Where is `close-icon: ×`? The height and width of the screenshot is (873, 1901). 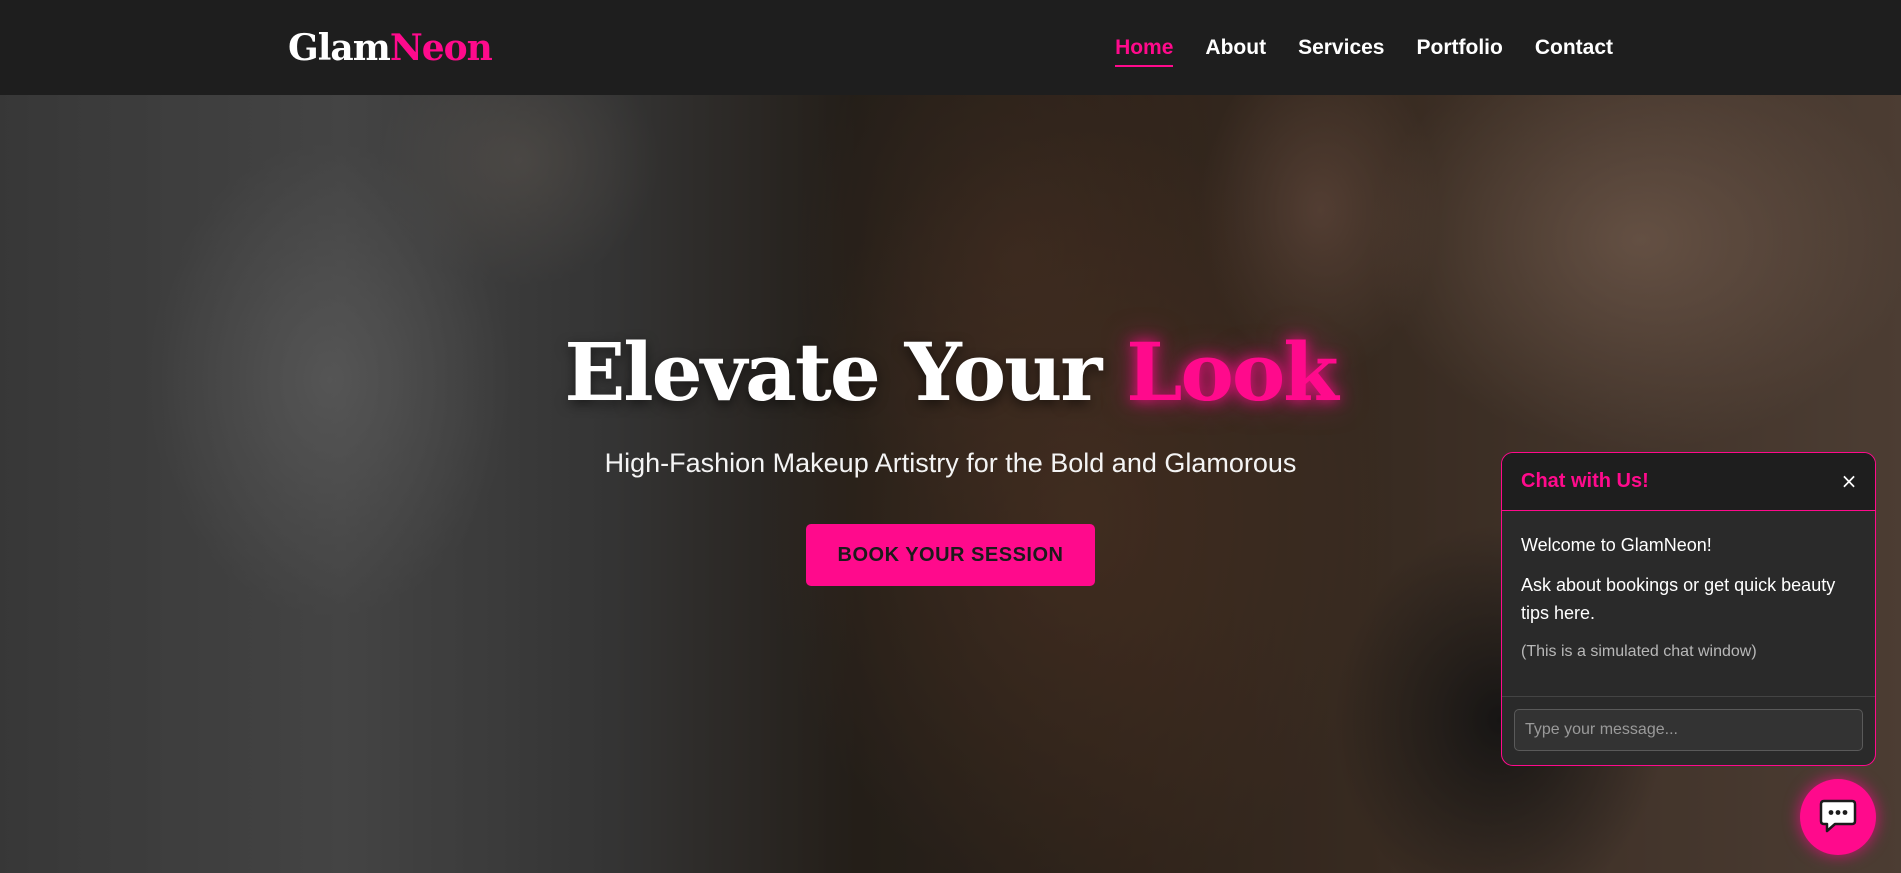 close-icon: × is located at coordinates (1849, 481).